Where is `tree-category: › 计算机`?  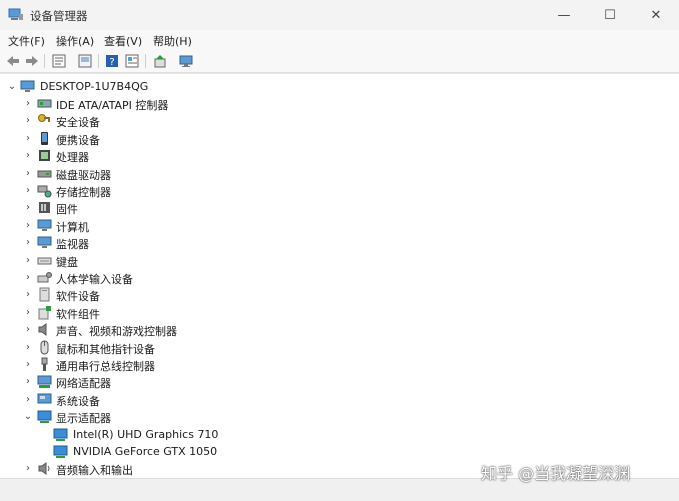 tree-category: › 计算机 is located at coordinates (339, 225).